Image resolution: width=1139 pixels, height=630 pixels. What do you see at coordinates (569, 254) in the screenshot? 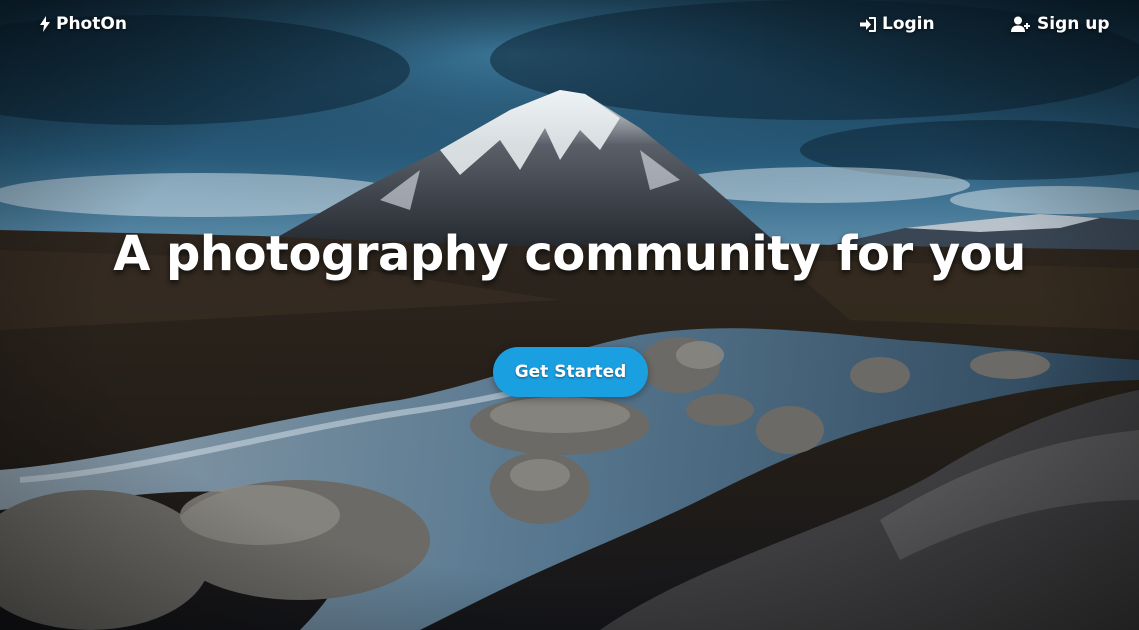
I see `hero-headline: A photography community for you` at bounding box center [569, 254].